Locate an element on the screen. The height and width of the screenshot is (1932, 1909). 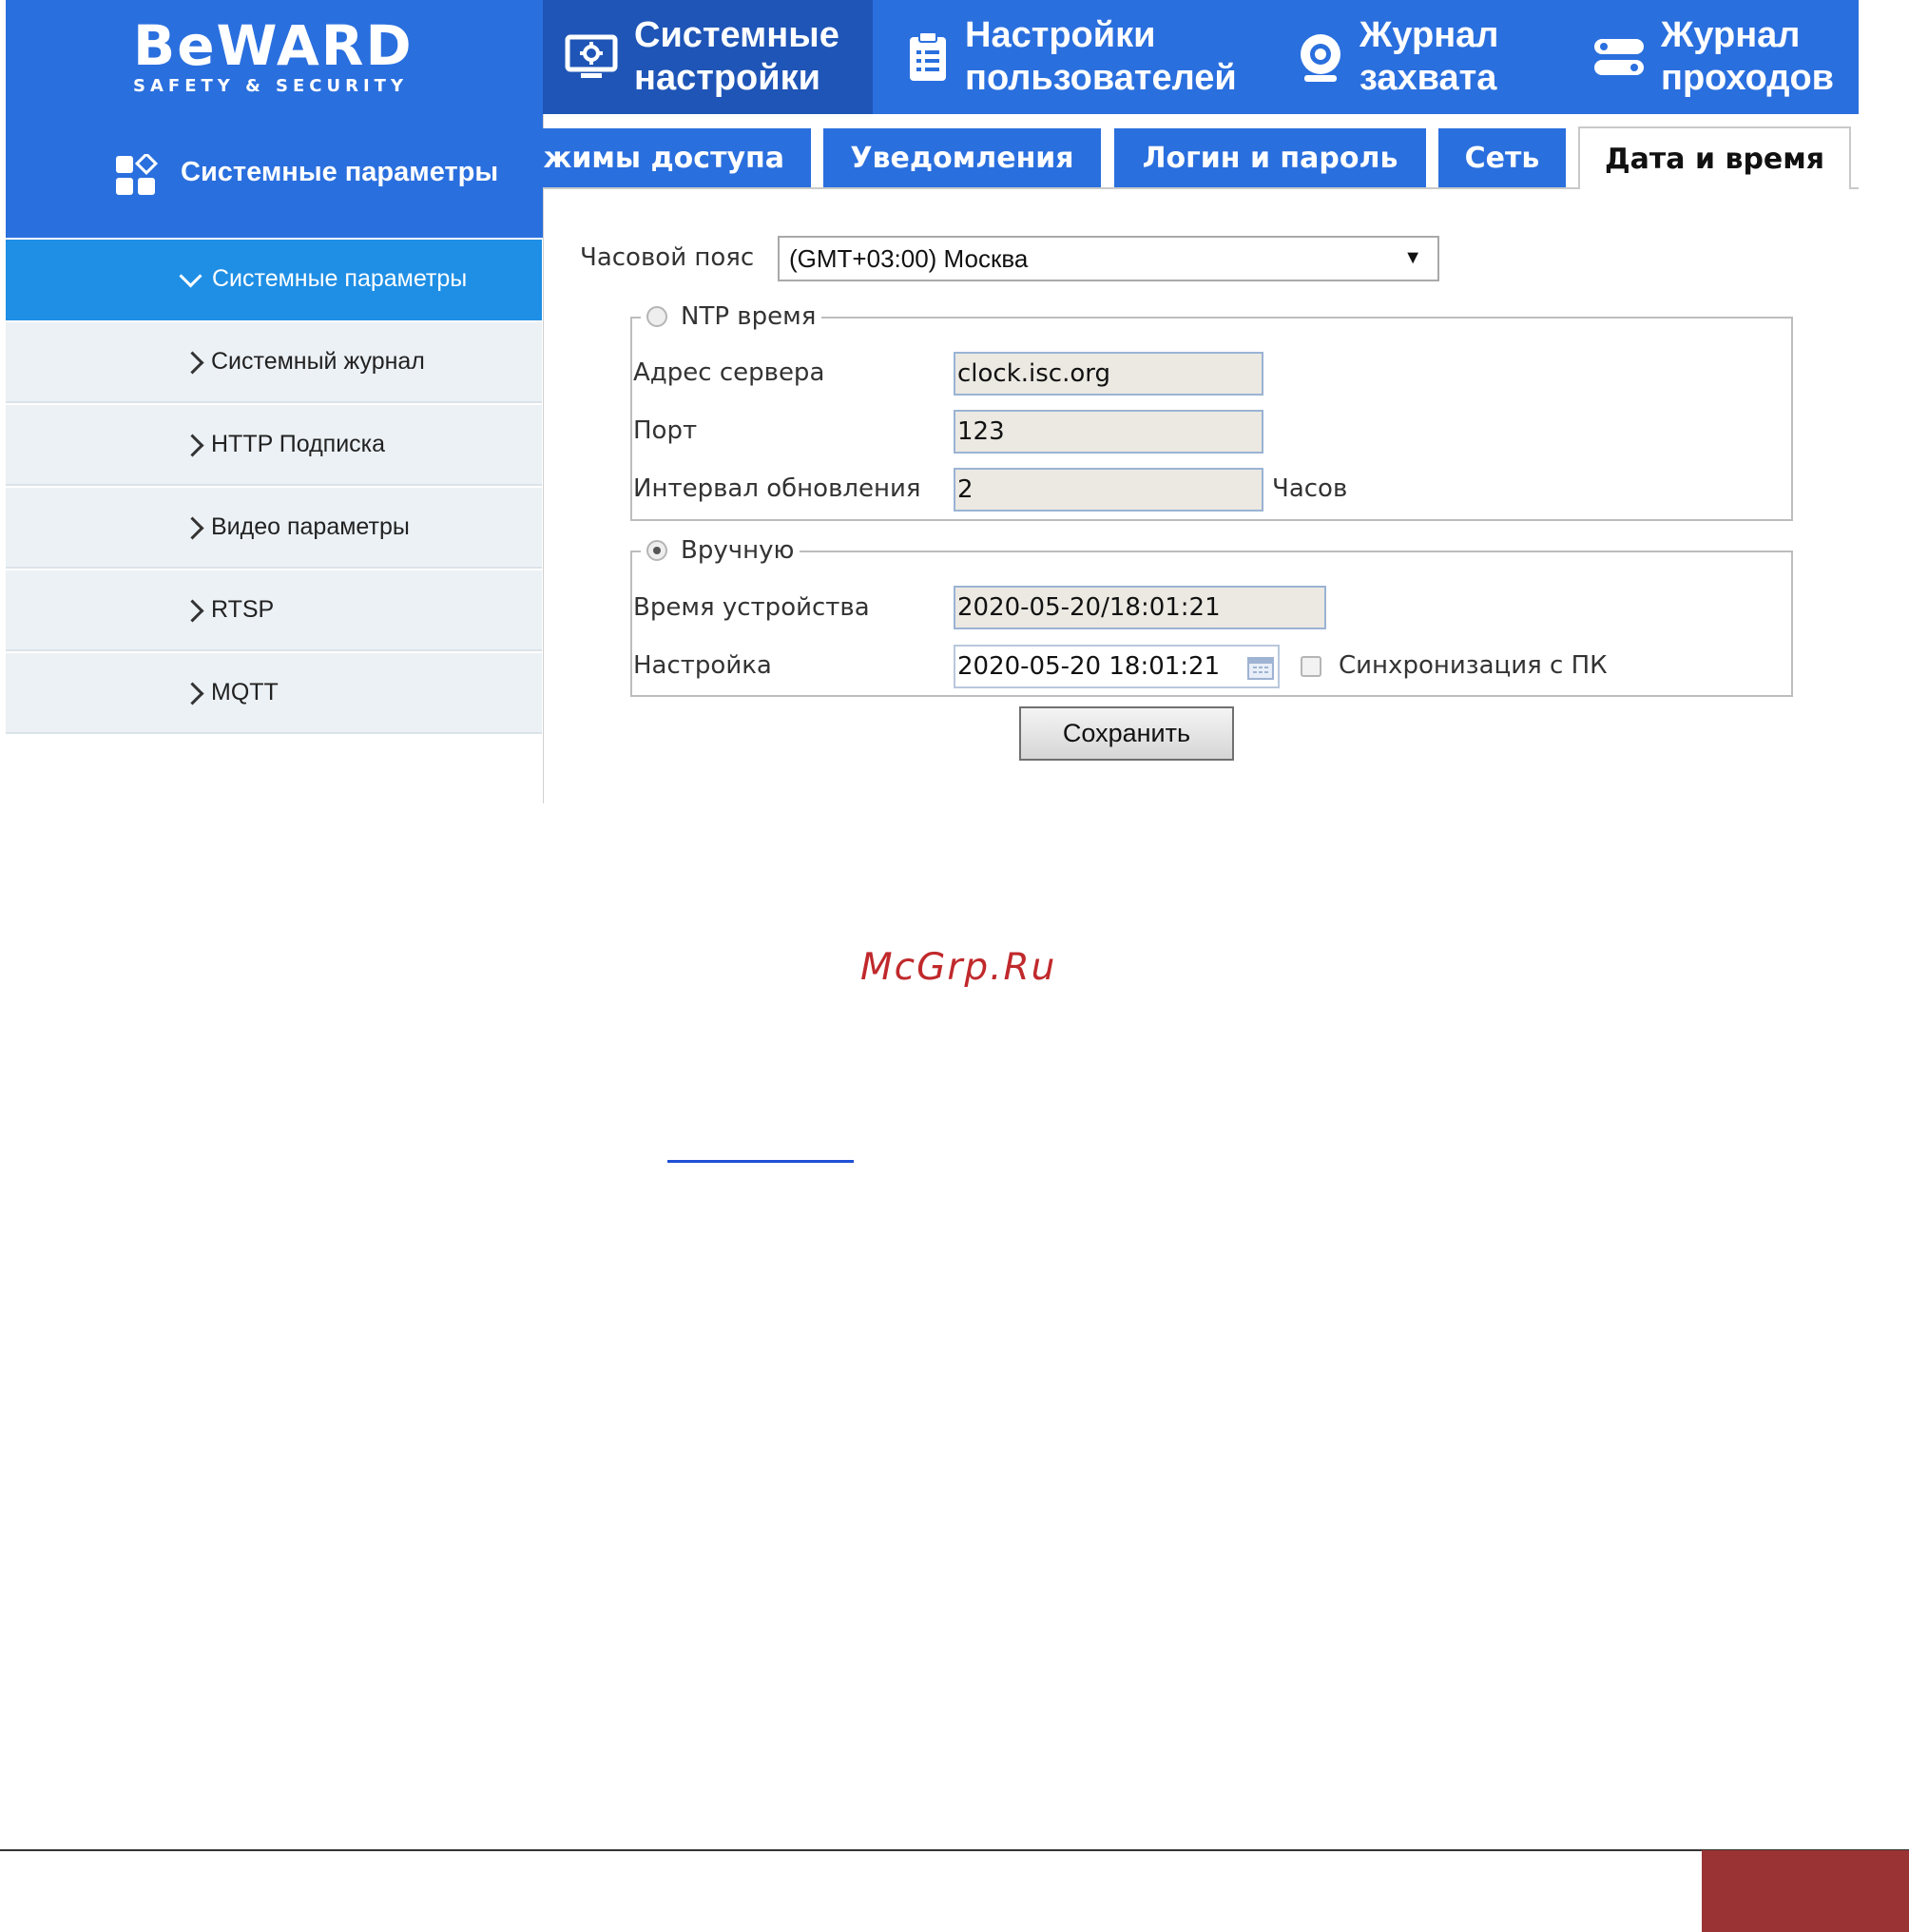
nav-system-settings-label: Системные настройки is located at coordinates (737, 56).